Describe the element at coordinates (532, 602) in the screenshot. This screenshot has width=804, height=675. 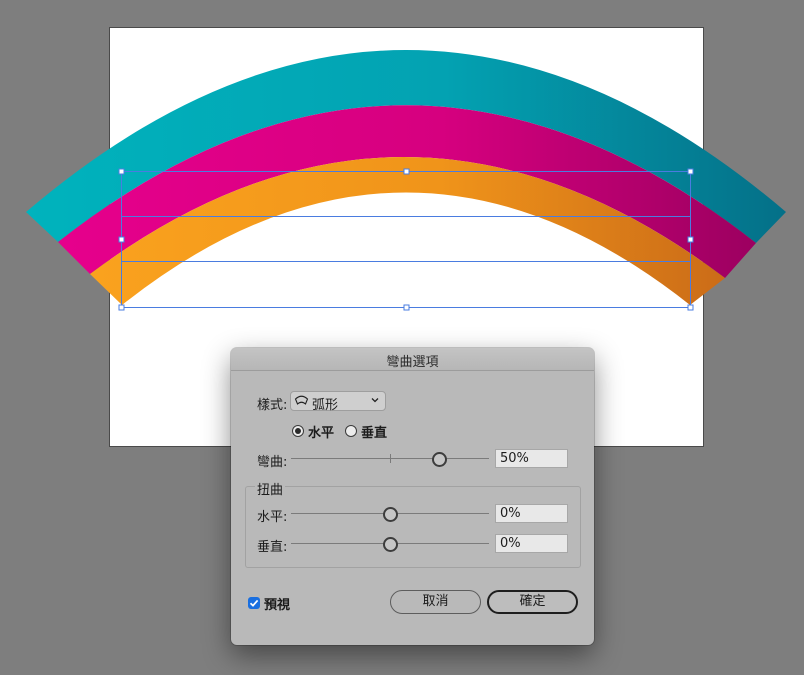
I see `ok-button: 確定` at that location.